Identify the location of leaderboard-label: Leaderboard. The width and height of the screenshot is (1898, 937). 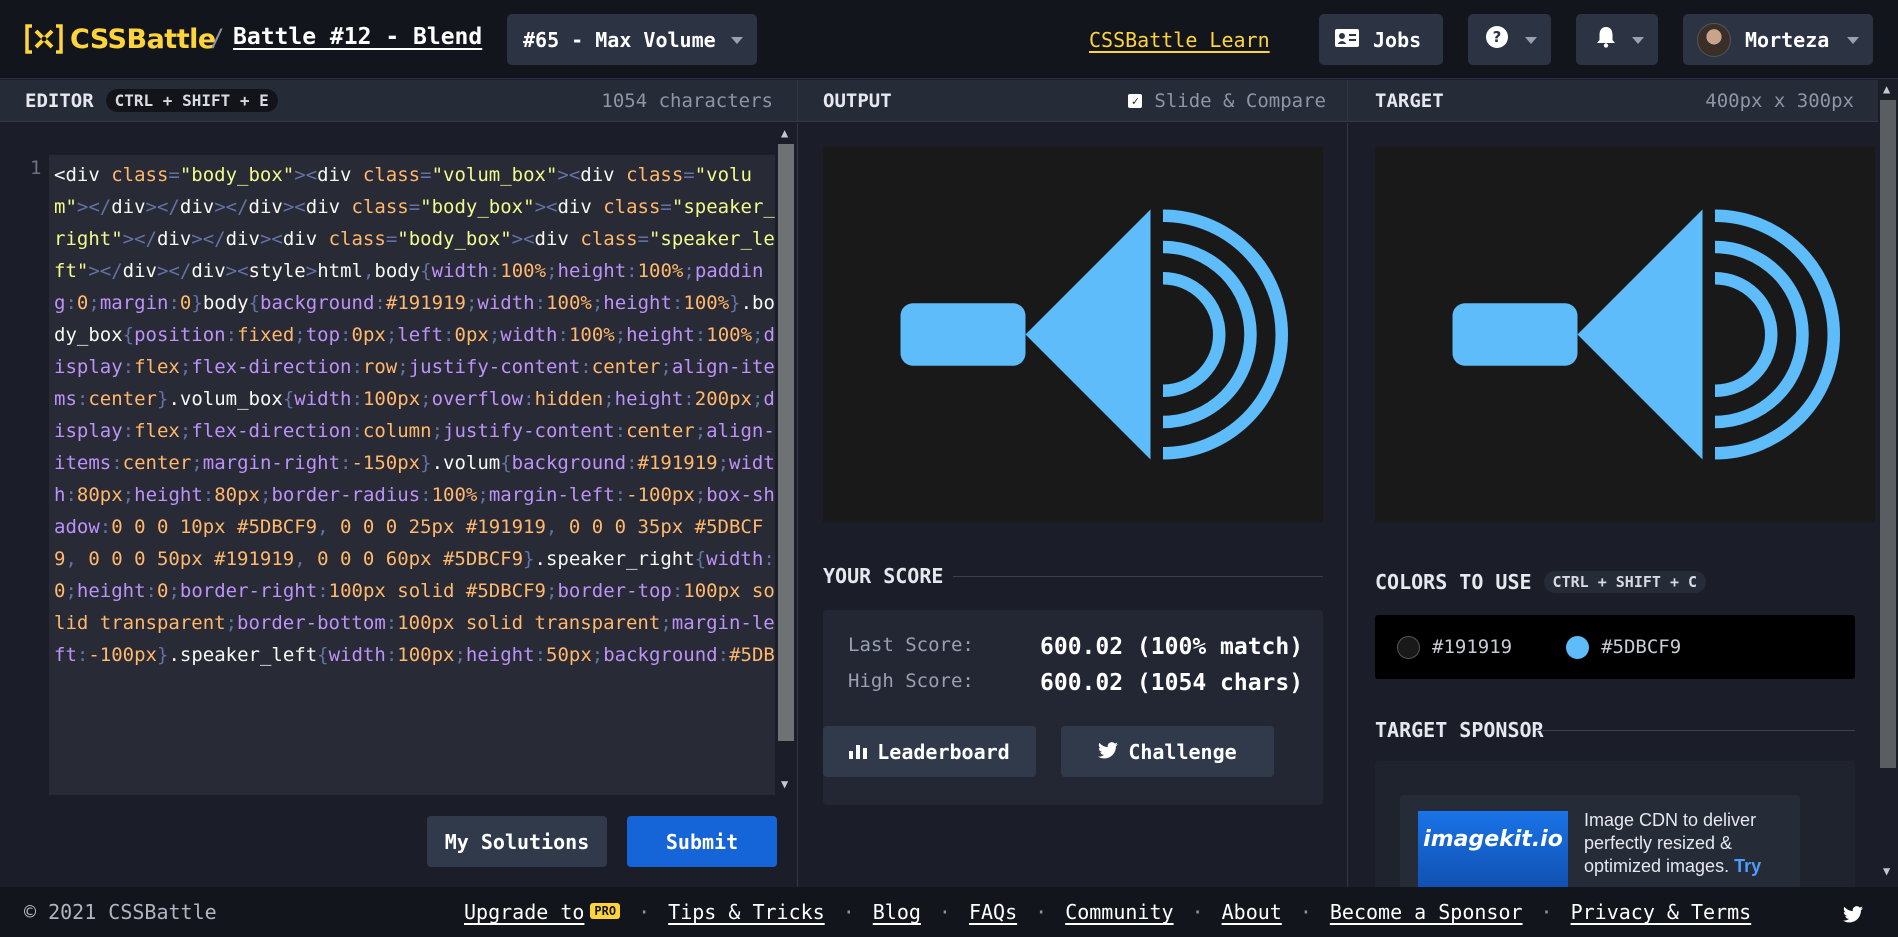
(943, 751).